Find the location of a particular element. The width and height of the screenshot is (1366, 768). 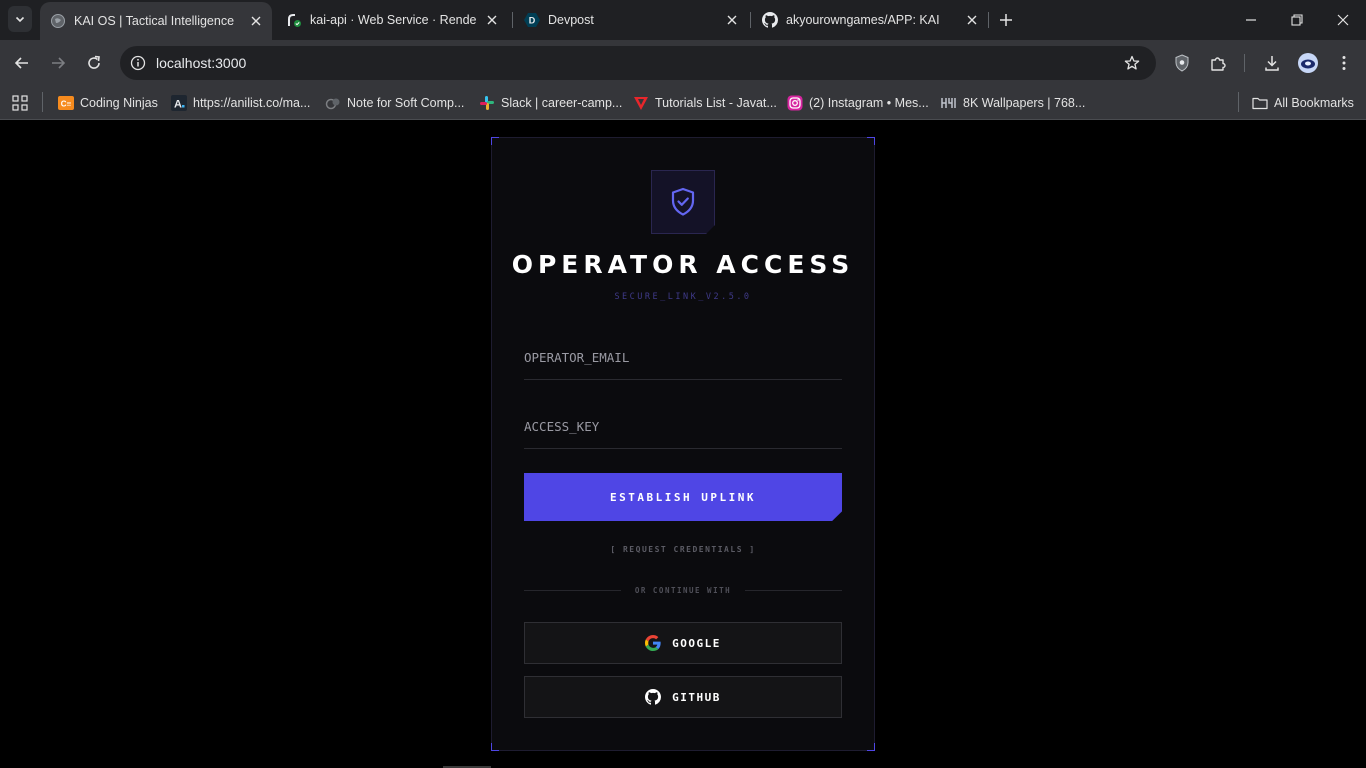

devpost-icon: D is located at coordinates (532, 20).